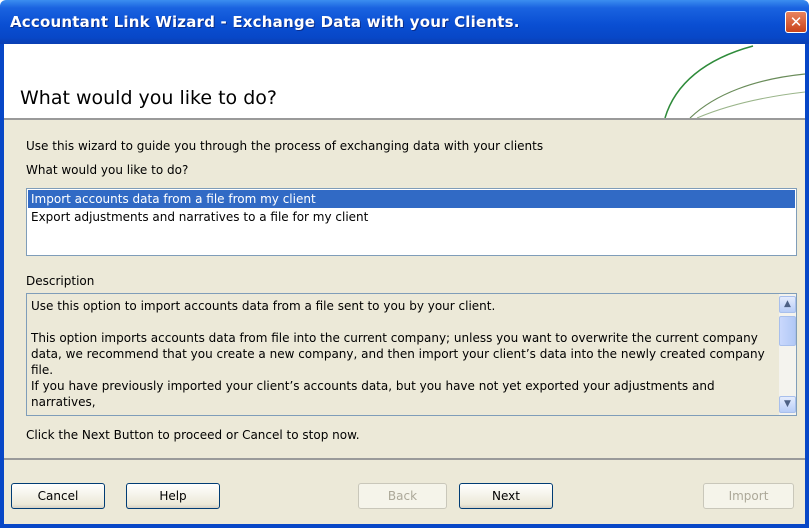 This screenshot has width=809, height=528. I want to click on scroll-down-button: ▼, so click(787, 404).